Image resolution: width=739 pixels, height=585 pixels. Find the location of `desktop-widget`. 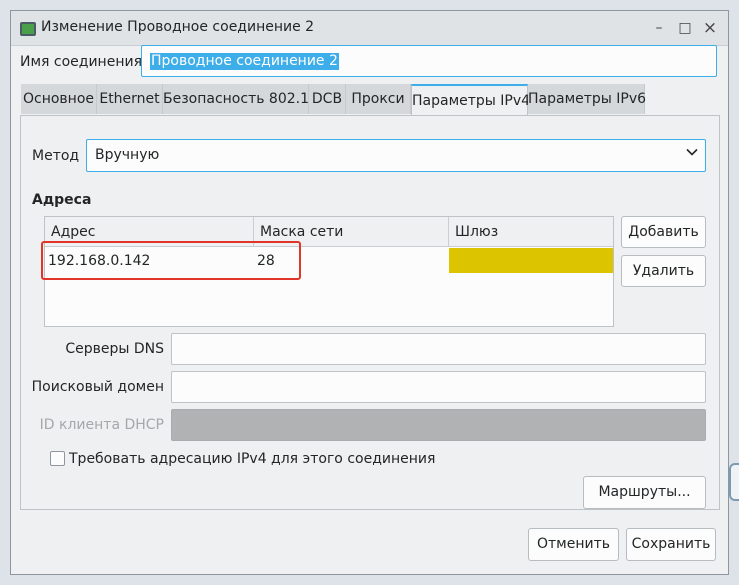

desktop-widget is located at coordinates (734, 482).